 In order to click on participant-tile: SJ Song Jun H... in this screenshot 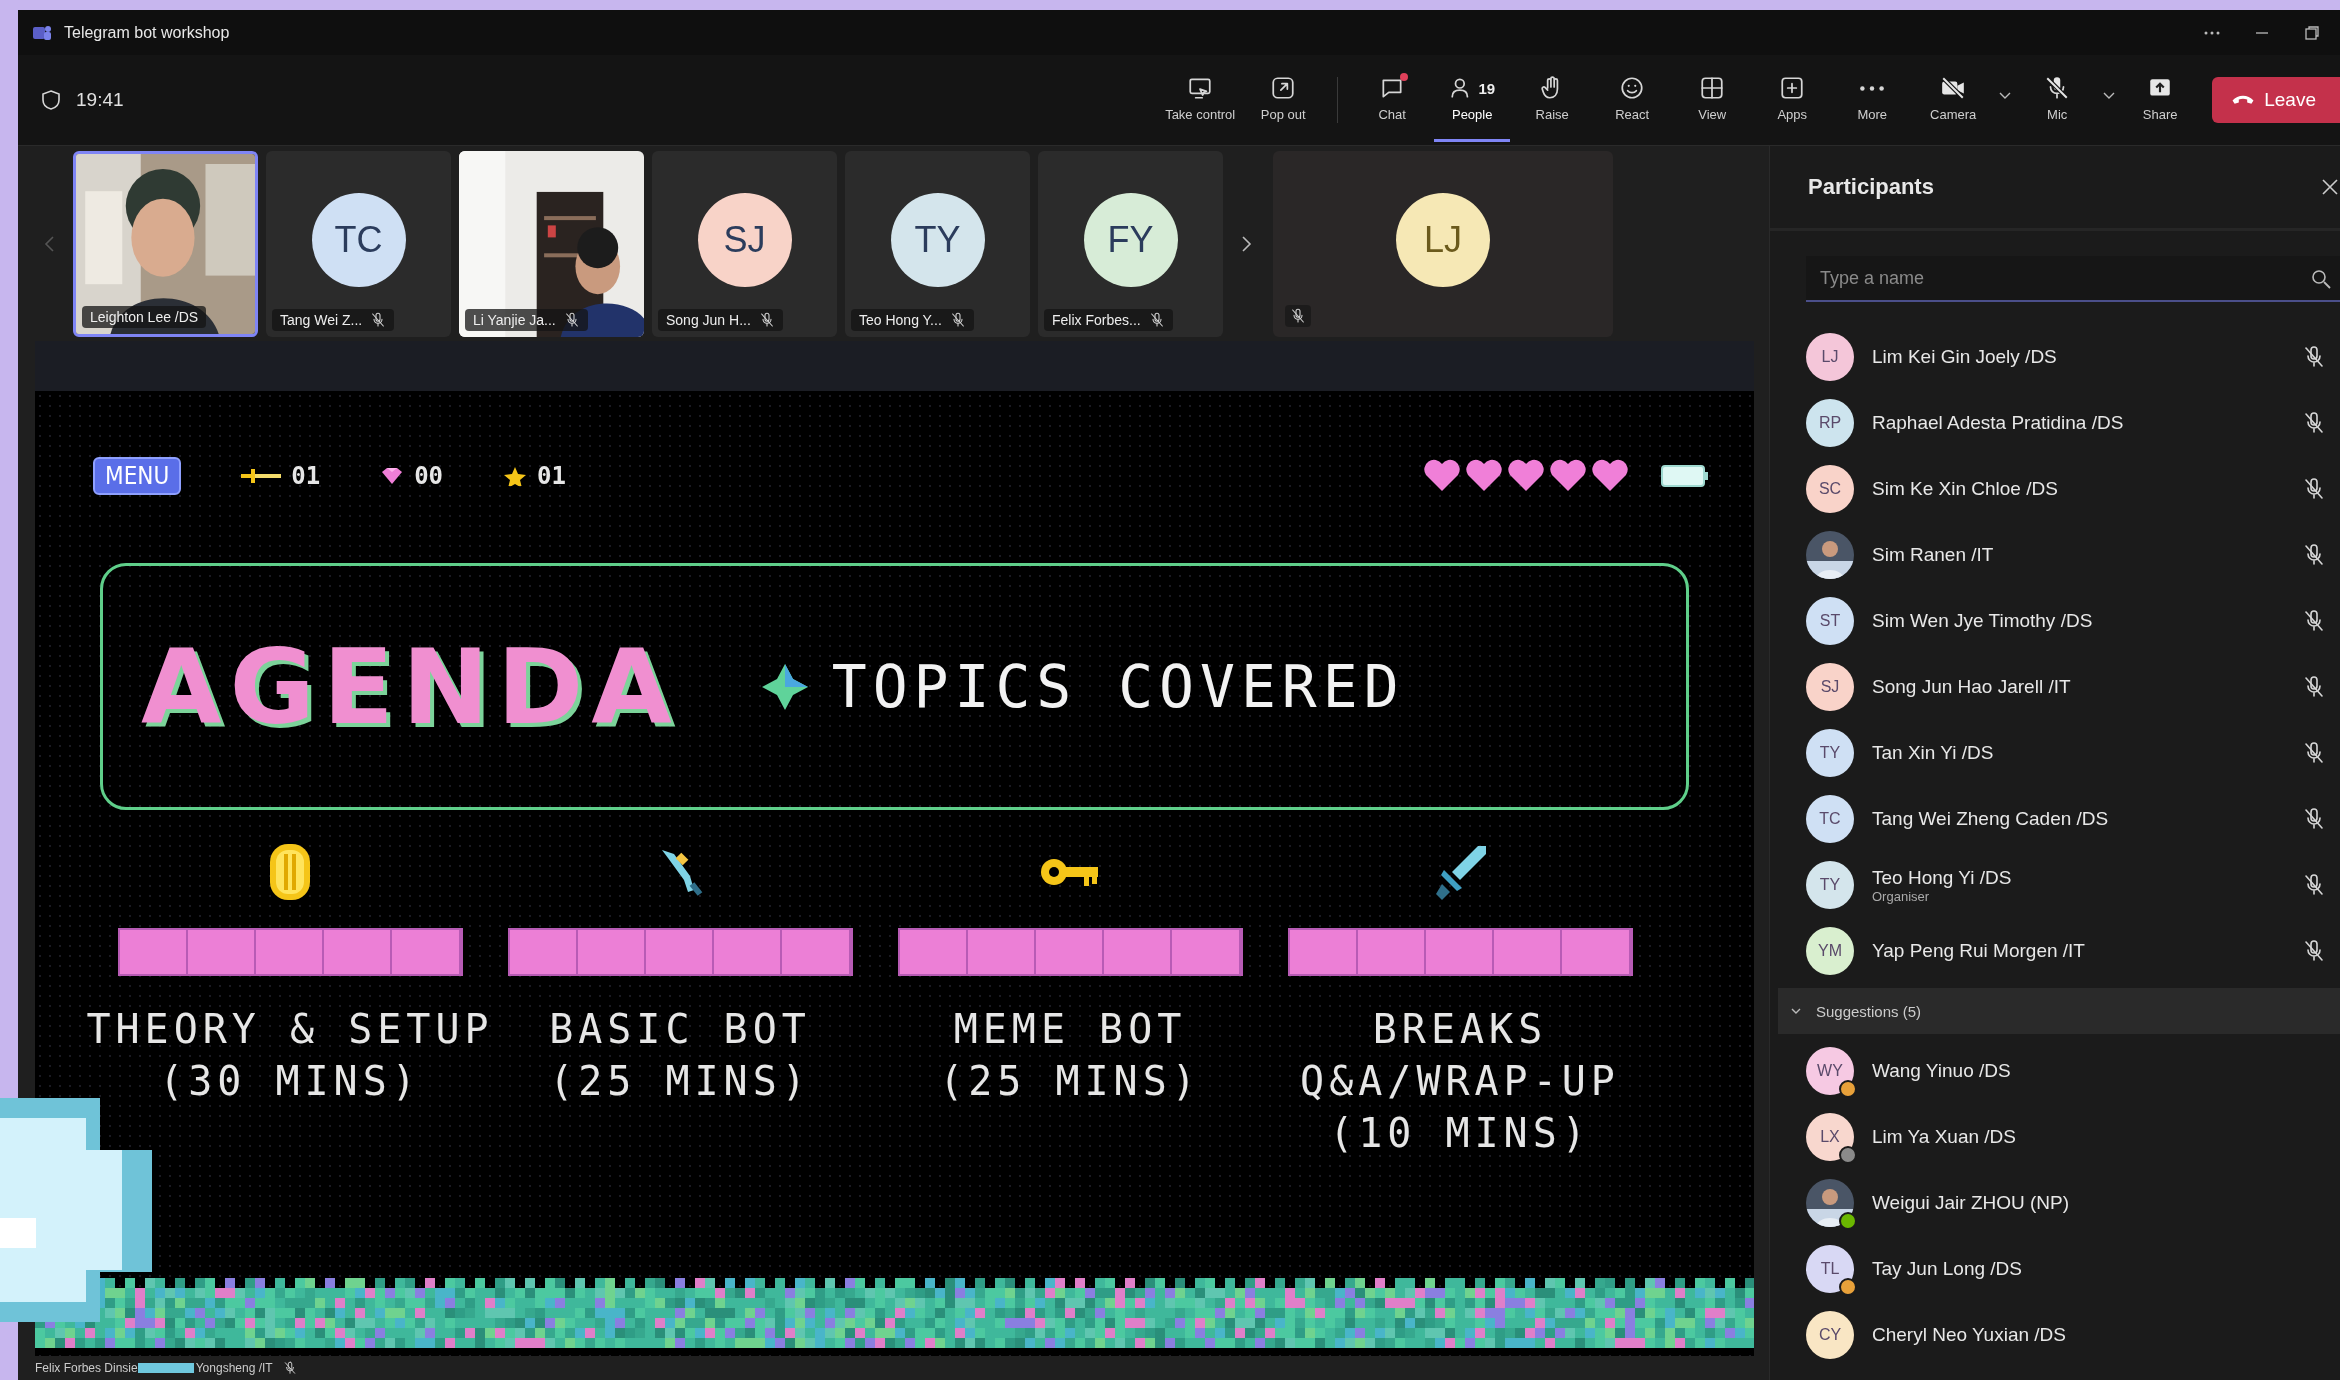, I will do `click(744, 243)`.